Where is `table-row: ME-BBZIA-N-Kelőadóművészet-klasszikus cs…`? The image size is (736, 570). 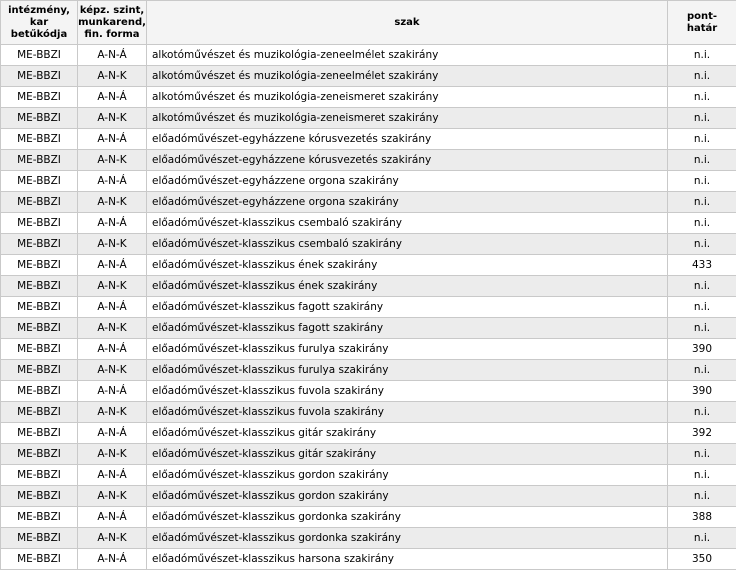 table-row: ME-BBZIA-N-Kelőadóművészet-klasszikus cs… is located at coordinates (368, 244).